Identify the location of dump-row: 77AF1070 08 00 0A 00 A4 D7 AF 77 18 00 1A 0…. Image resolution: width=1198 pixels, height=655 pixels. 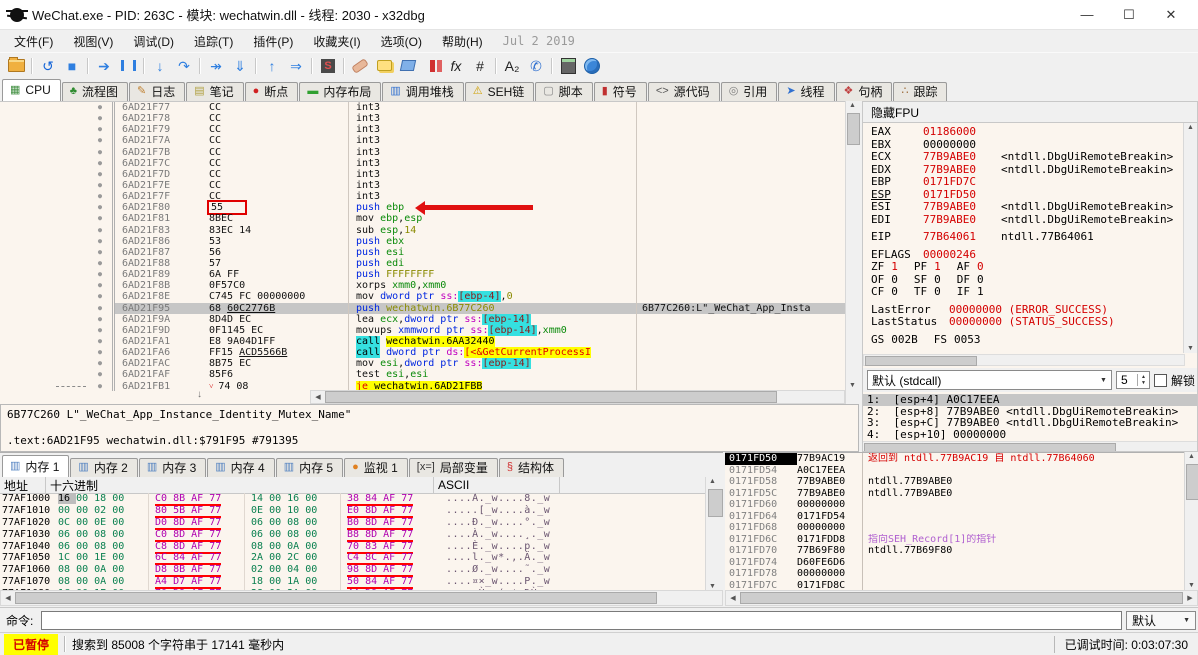
(352, 583).